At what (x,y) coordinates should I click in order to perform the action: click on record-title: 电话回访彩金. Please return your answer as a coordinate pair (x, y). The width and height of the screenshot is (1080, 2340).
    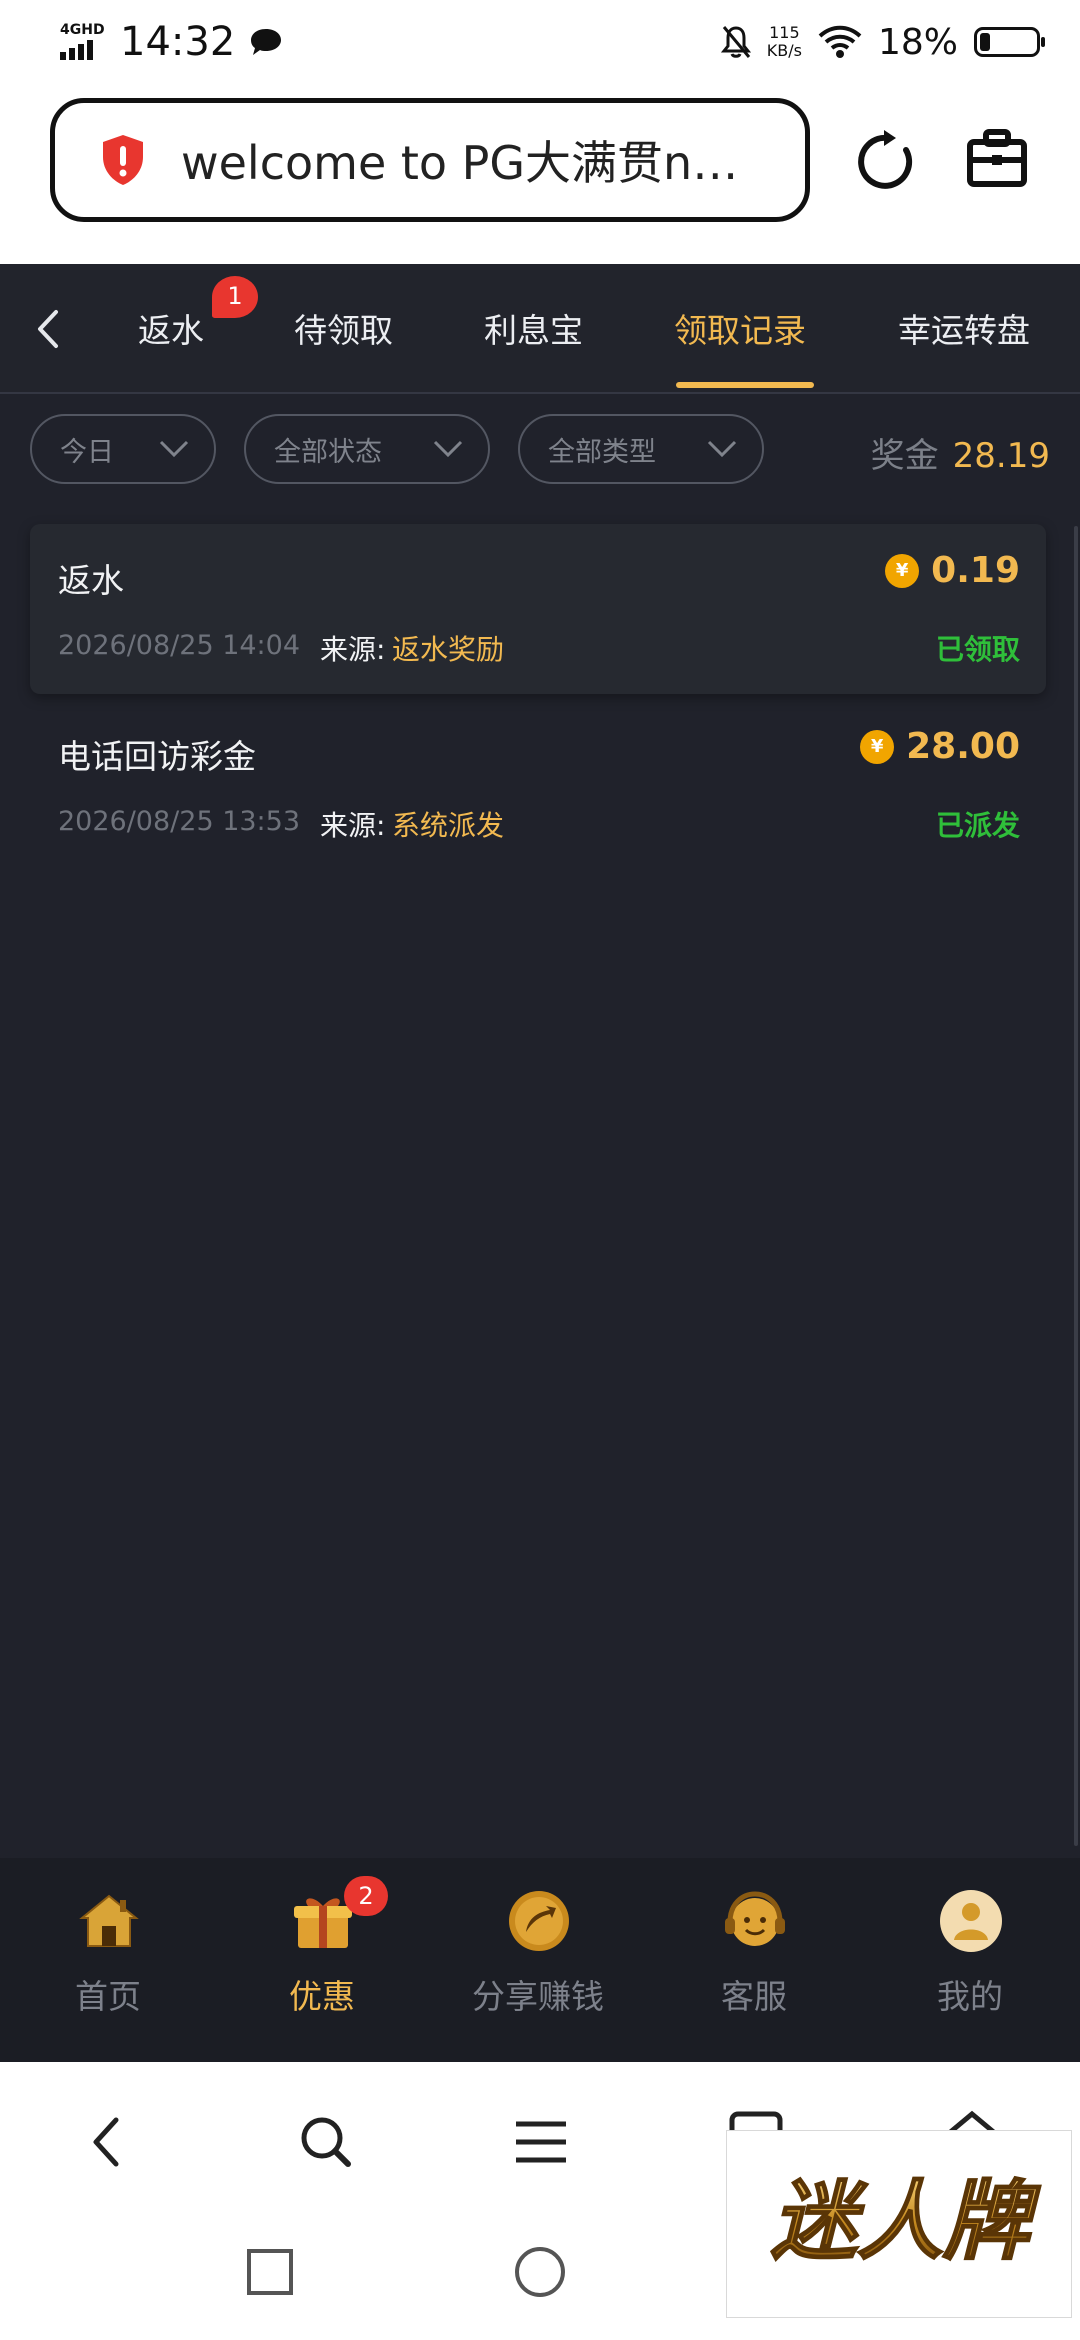
    Looking at the image, I should click on (157, 756).